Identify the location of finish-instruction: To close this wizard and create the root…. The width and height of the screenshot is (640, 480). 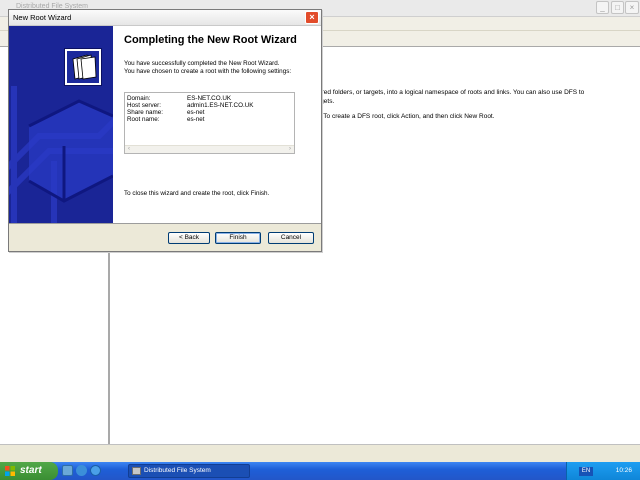
(197, 193).